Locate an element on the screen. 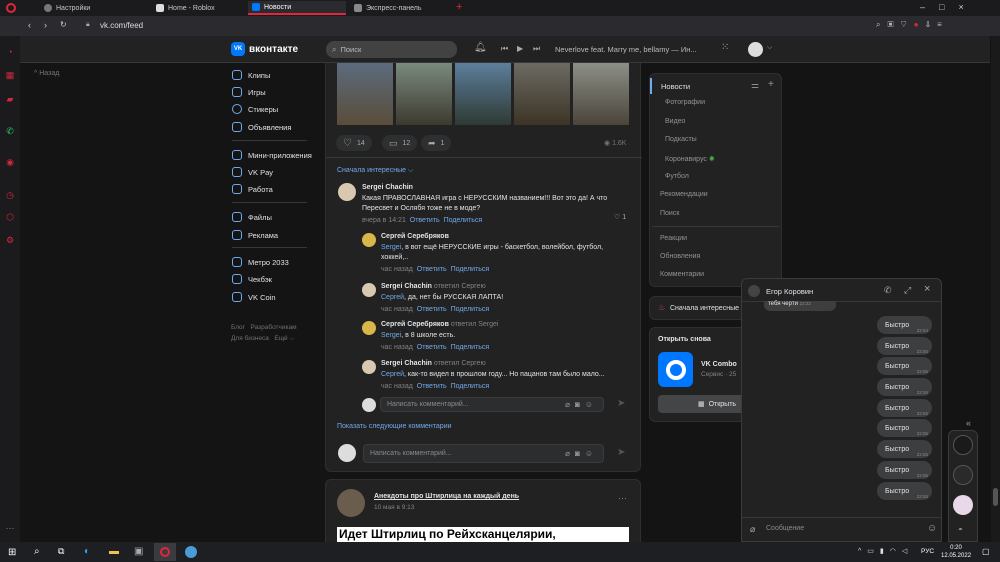  extensions-icon: ⬡ is located at coordinates (10, 217).